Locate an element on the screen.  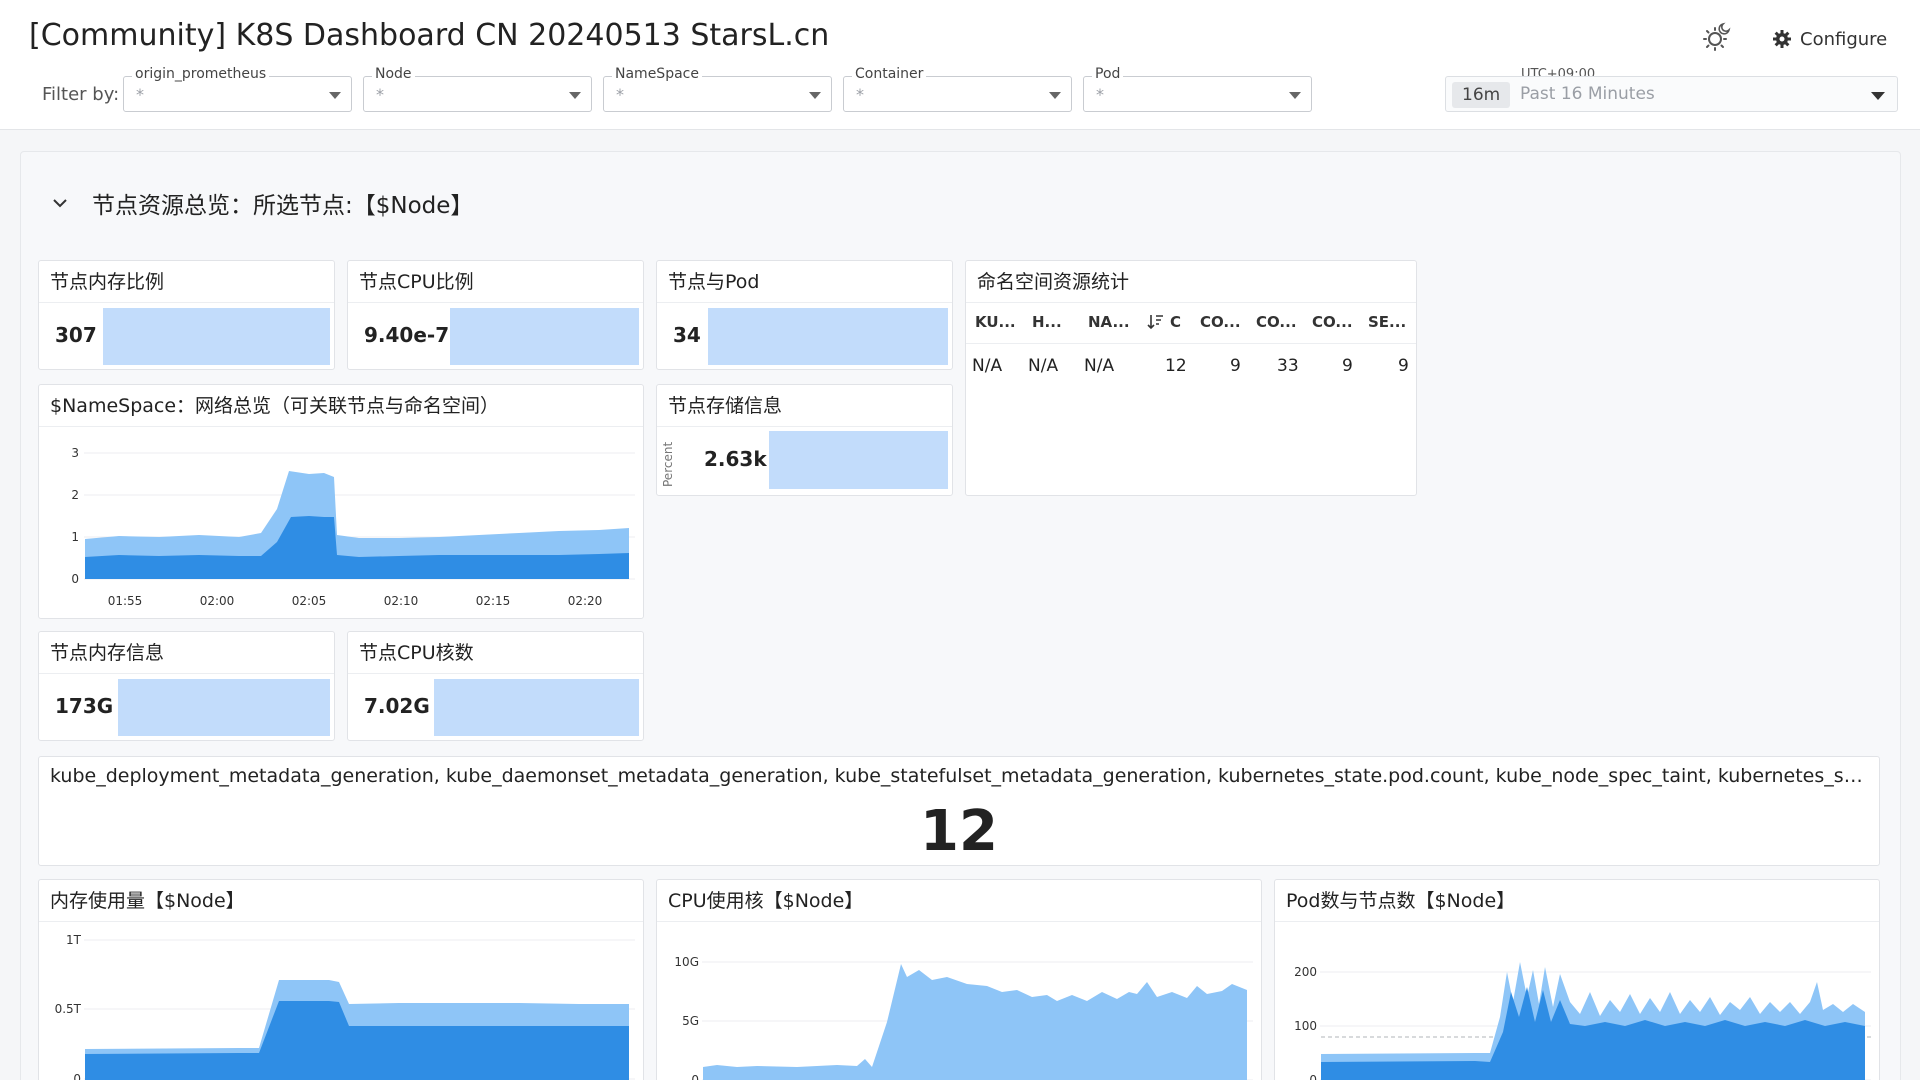
y-tick-label: 100 is located at coordinates (1305, 1026).